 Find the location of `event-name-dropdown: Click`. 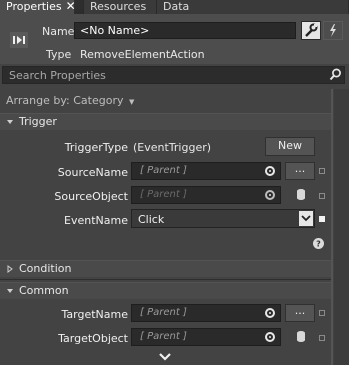

event-name-dropdown: Click is located at coordinates (223, 218).